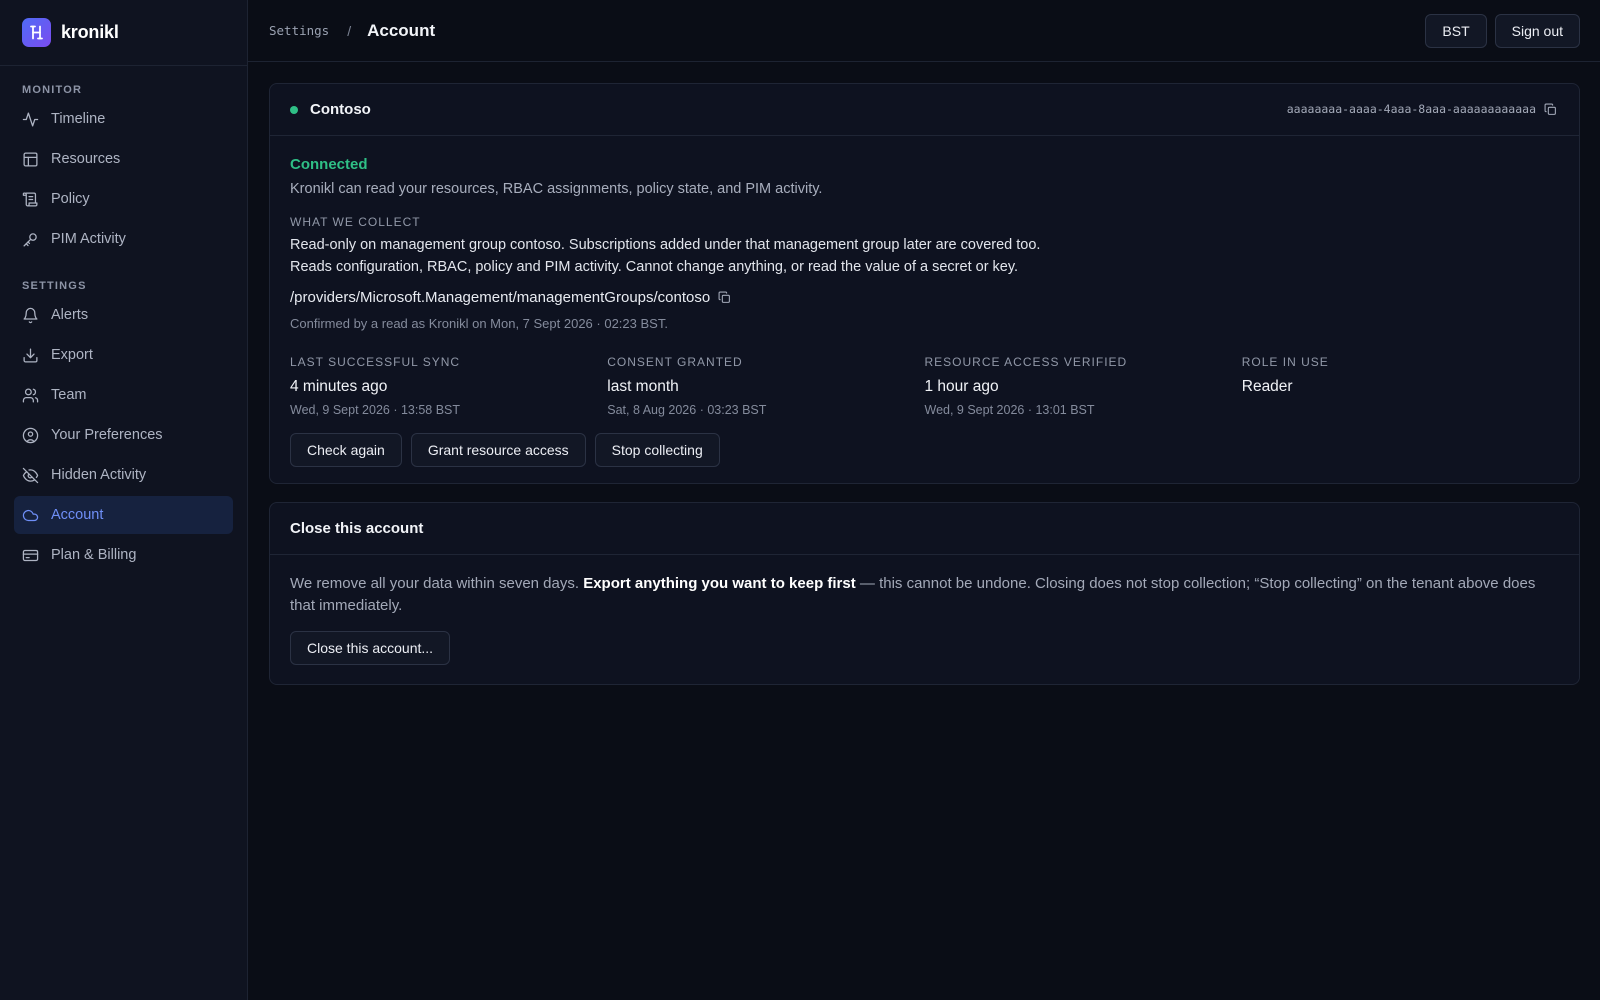  Describe the element at coordinates (72, 355) in the screenshot. I see `sidebar-item-label: Export` at that location.